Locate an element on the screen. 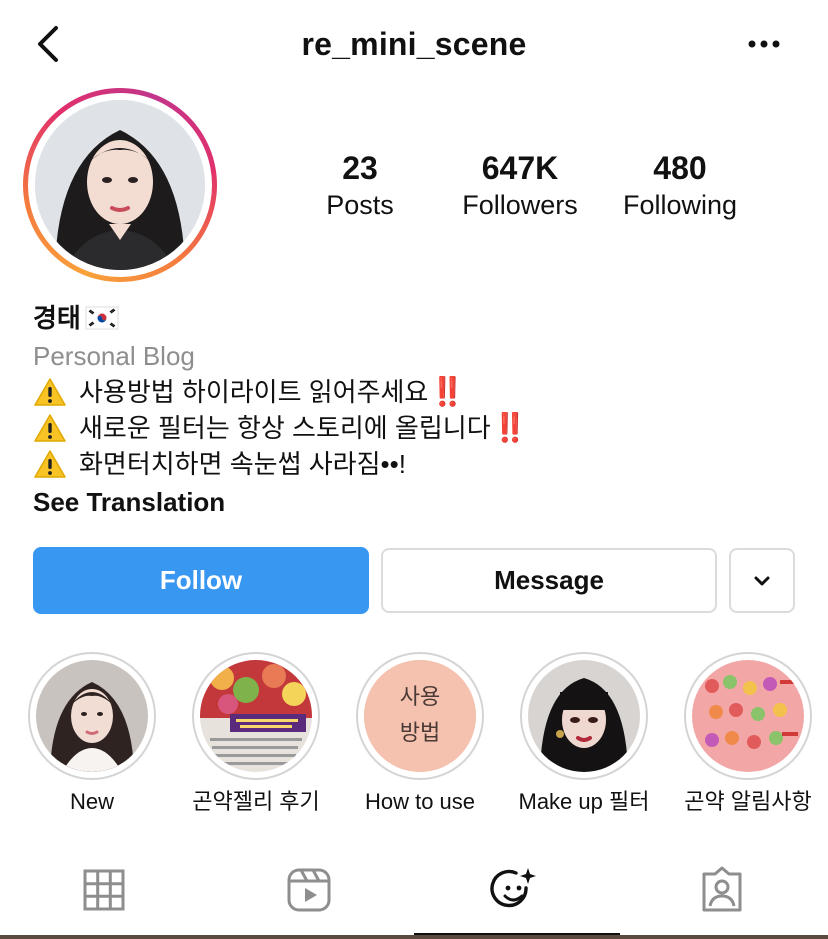  avatar-photo is located at coordinates (120, 185).